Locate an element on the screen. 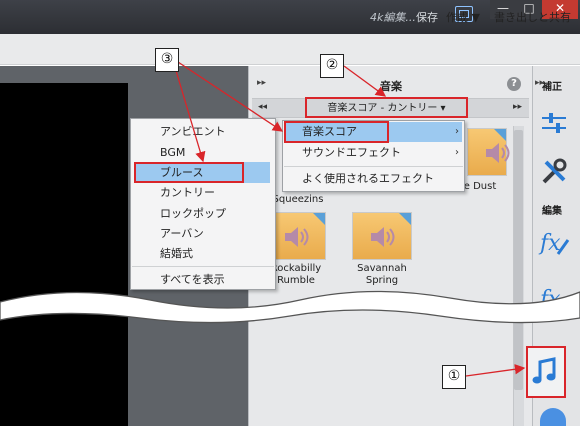  panel-title: 音楽 is located at coordinates (391, 86).